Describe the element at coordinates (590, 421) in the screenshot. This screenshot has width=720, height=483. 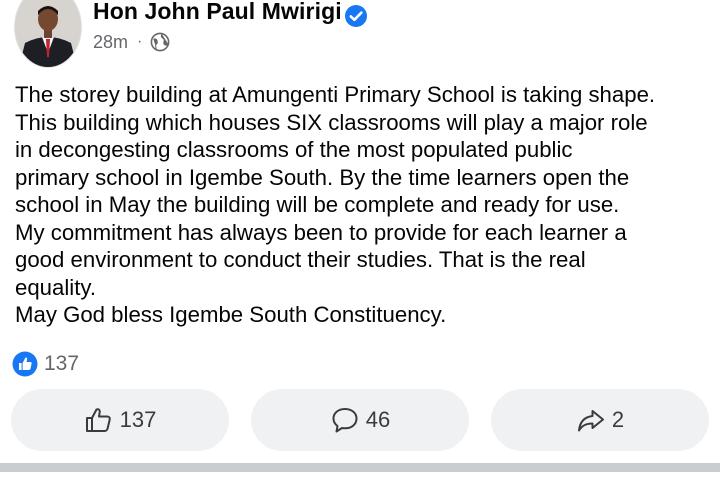
I see `share-icon` at that location.